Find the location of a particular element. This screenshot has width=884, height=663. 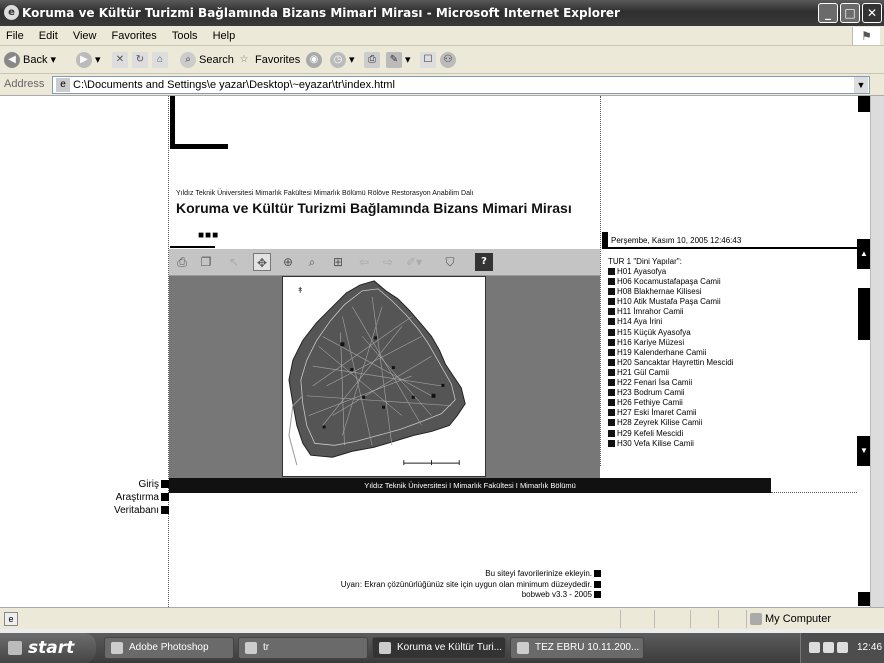

back-arrow-icon: ⇦ is located at coordinates (364, 262).